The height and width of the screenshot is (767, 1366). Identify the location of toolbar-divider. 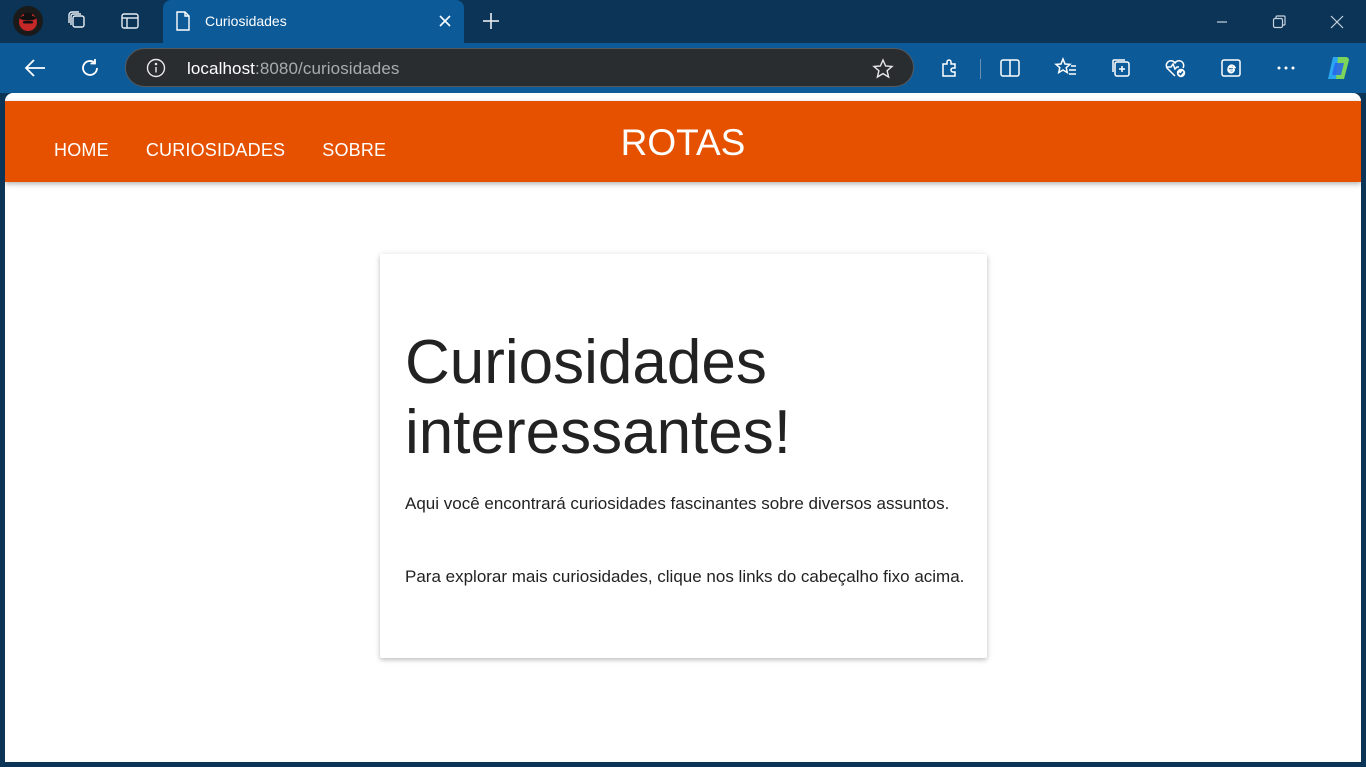
(980, 69).